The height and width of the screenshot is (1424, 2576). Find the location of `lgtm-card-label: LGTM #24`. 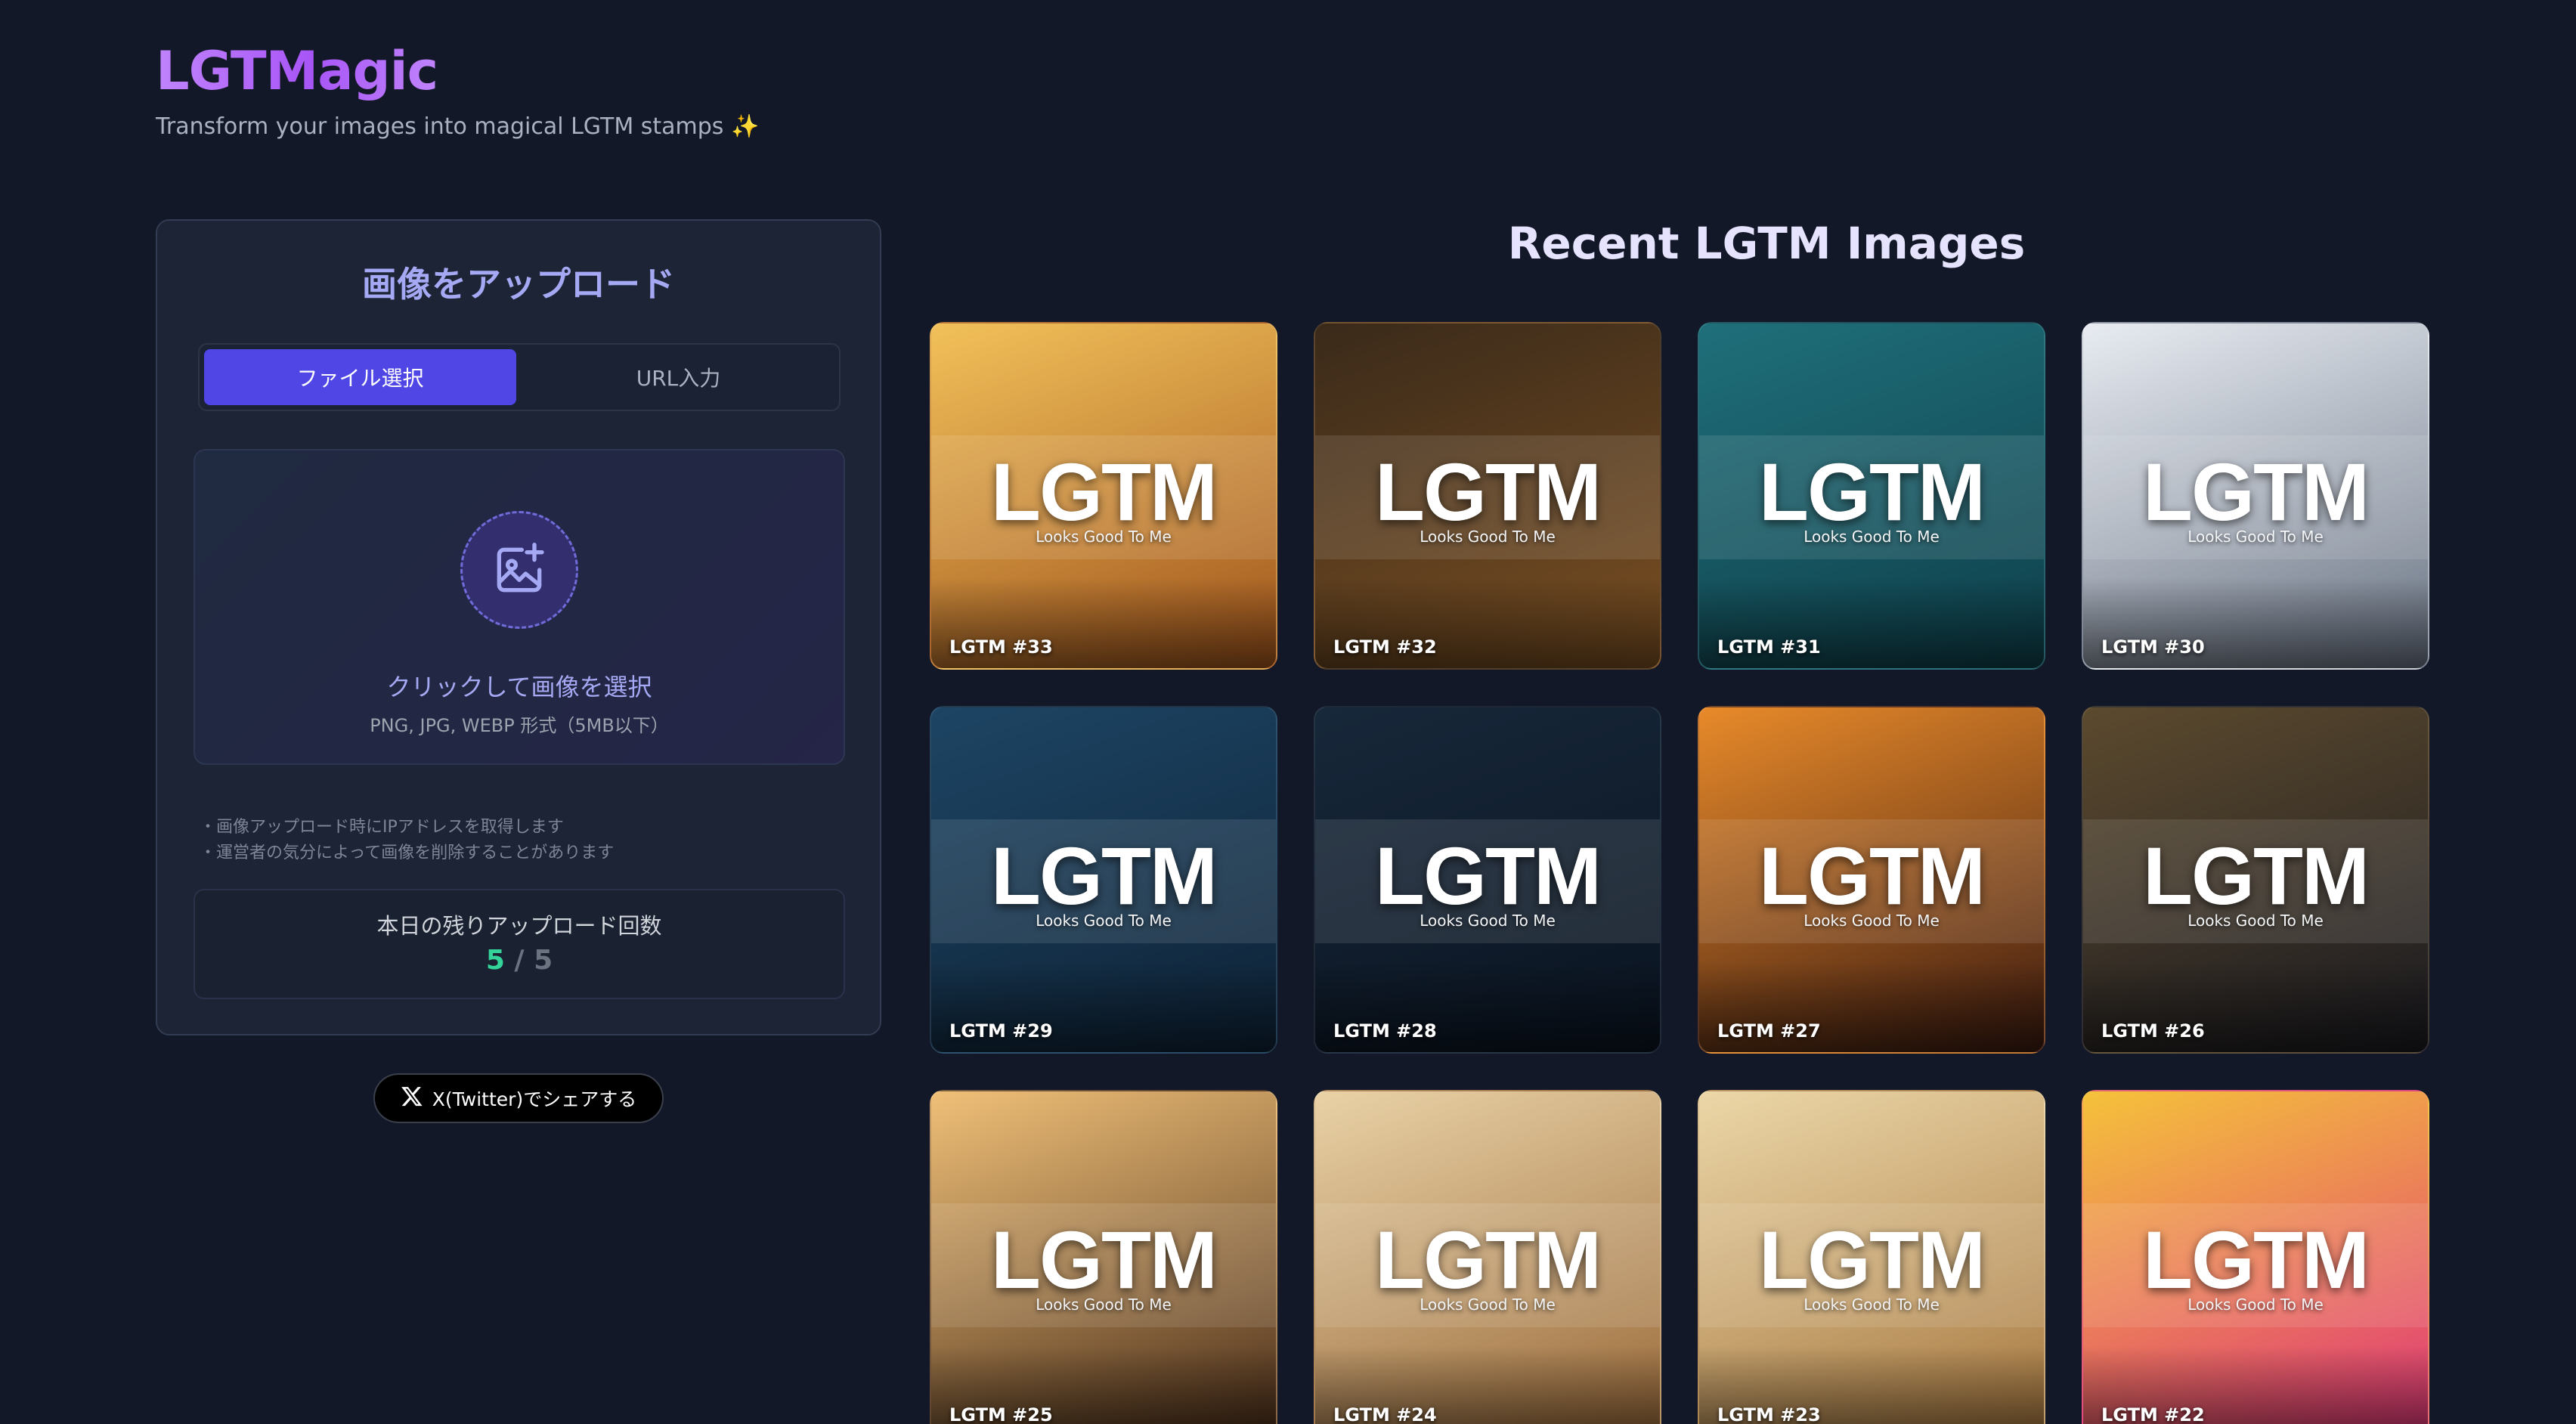

lgtm-card-label: LGTM #24 is located at coordinates (1385, 1414).